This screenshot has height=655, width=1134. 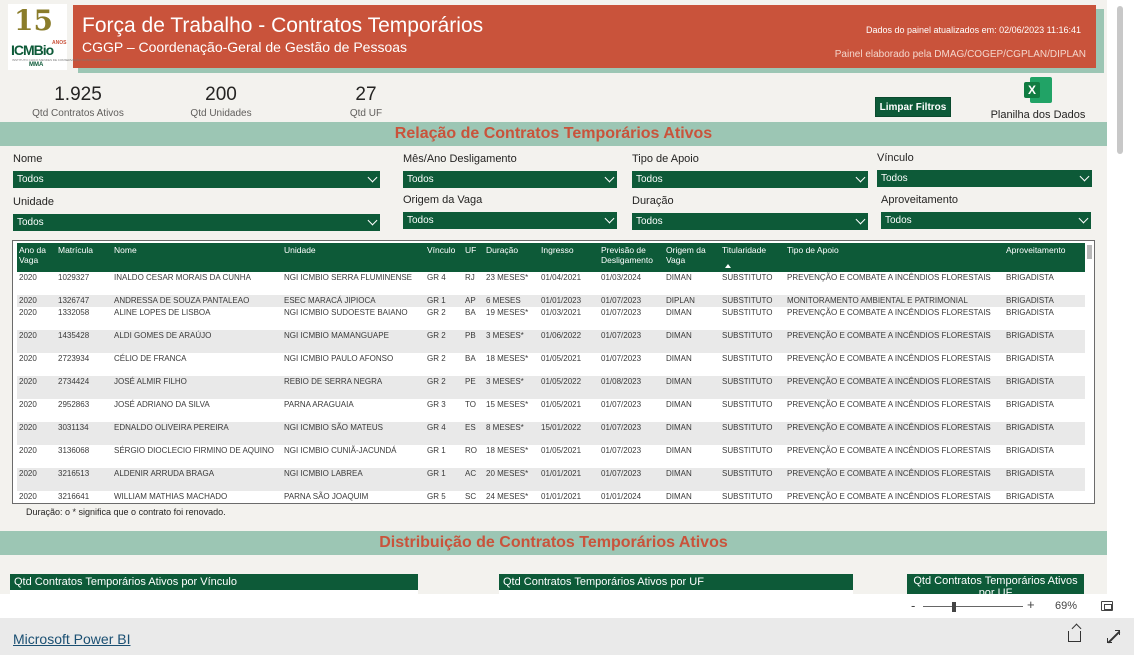 I want to click on spreadsheet-link: X Planilha dos Dados, so click(x=1038, y=99).